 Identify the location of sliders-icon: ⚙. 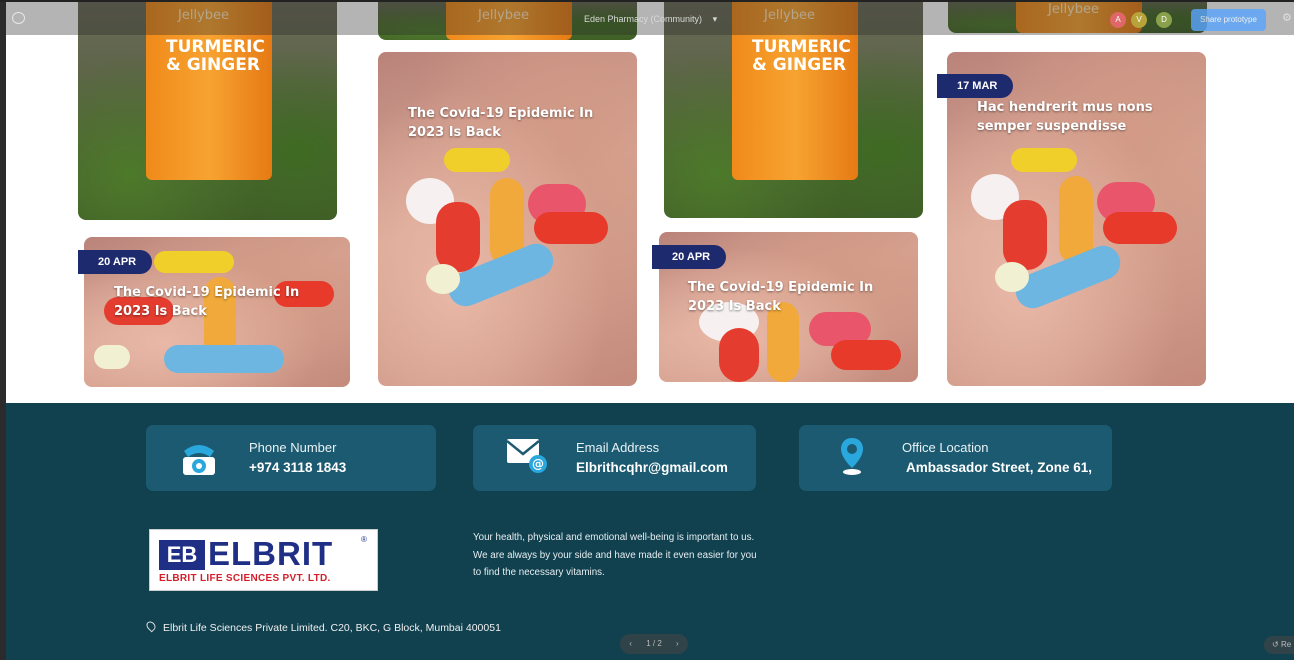
(1287, 17).